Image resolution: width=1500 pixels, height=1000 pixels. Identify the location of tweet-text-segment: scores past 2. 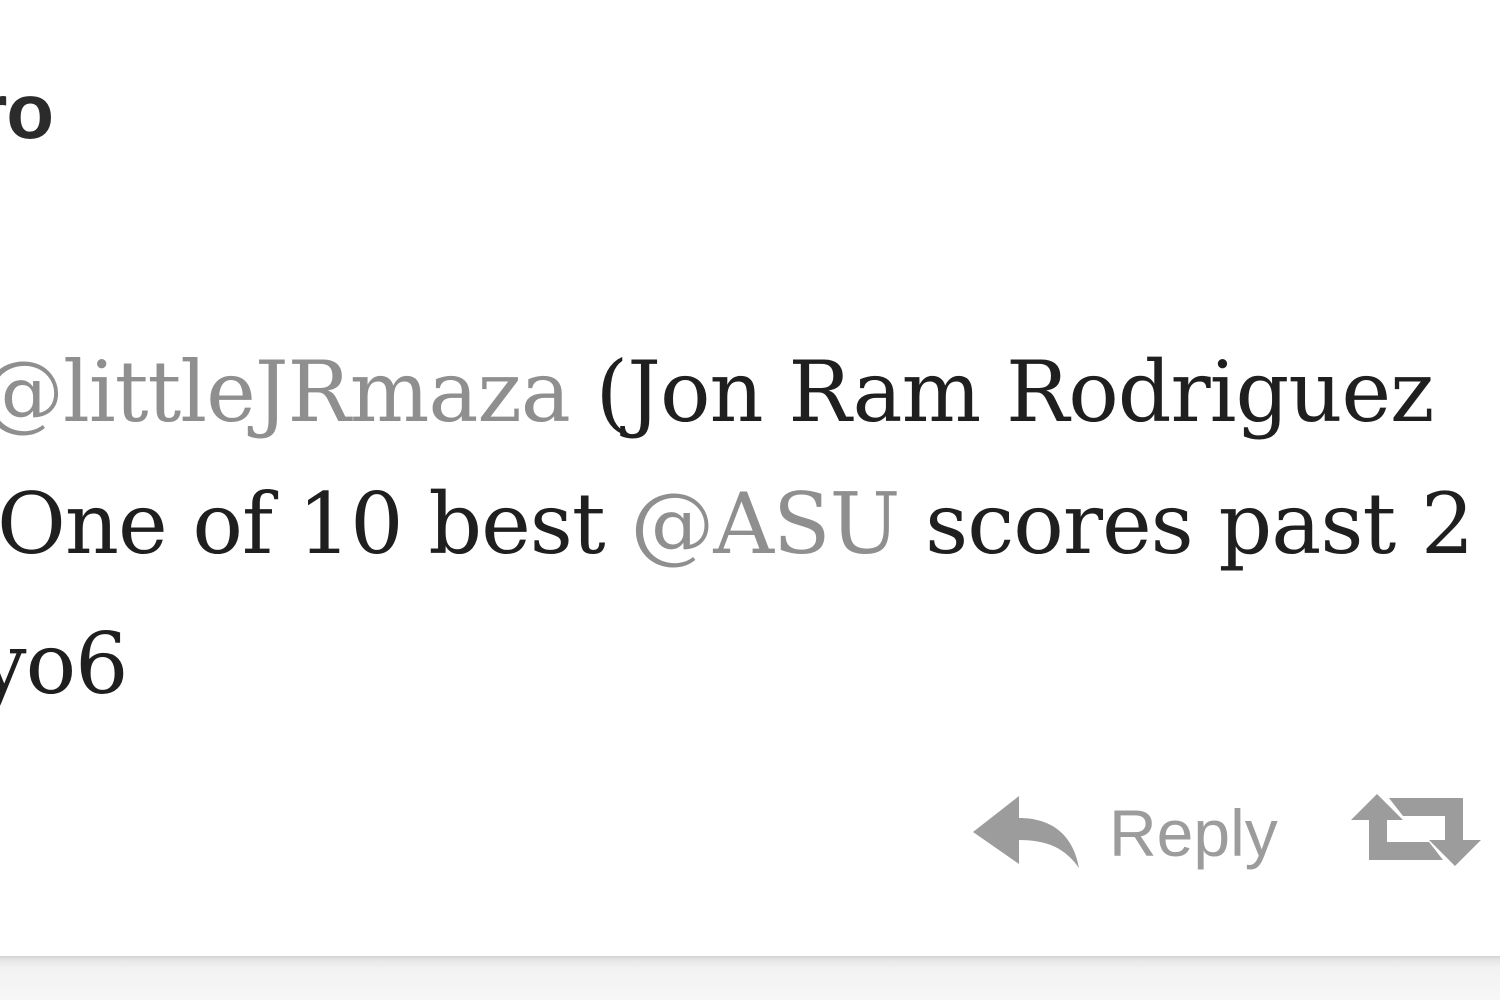
(1199, 524).